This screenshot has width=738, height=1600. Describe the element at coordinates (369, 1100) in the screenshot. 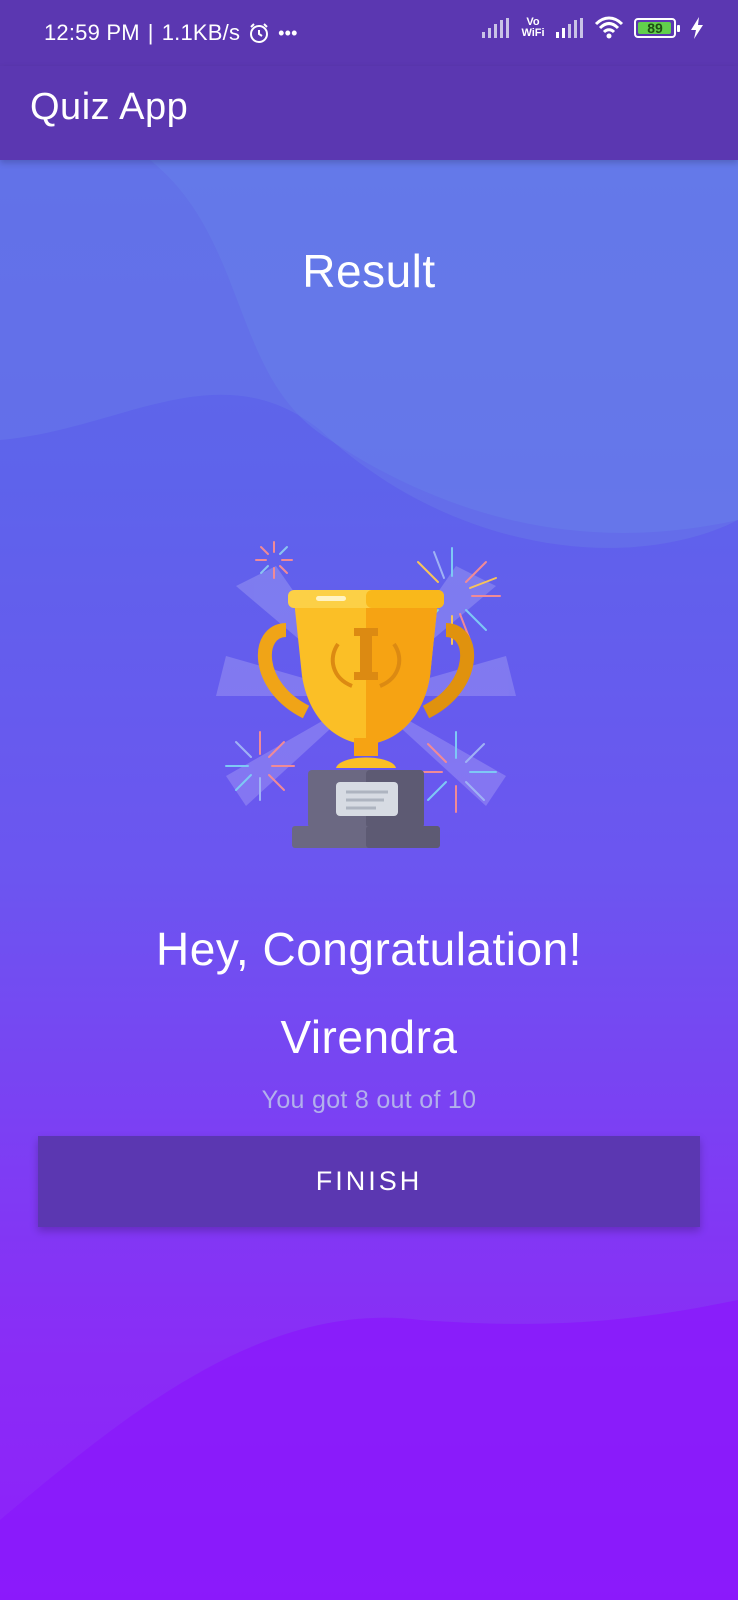

I see `score-text: You got 8 out of 10` at that location.